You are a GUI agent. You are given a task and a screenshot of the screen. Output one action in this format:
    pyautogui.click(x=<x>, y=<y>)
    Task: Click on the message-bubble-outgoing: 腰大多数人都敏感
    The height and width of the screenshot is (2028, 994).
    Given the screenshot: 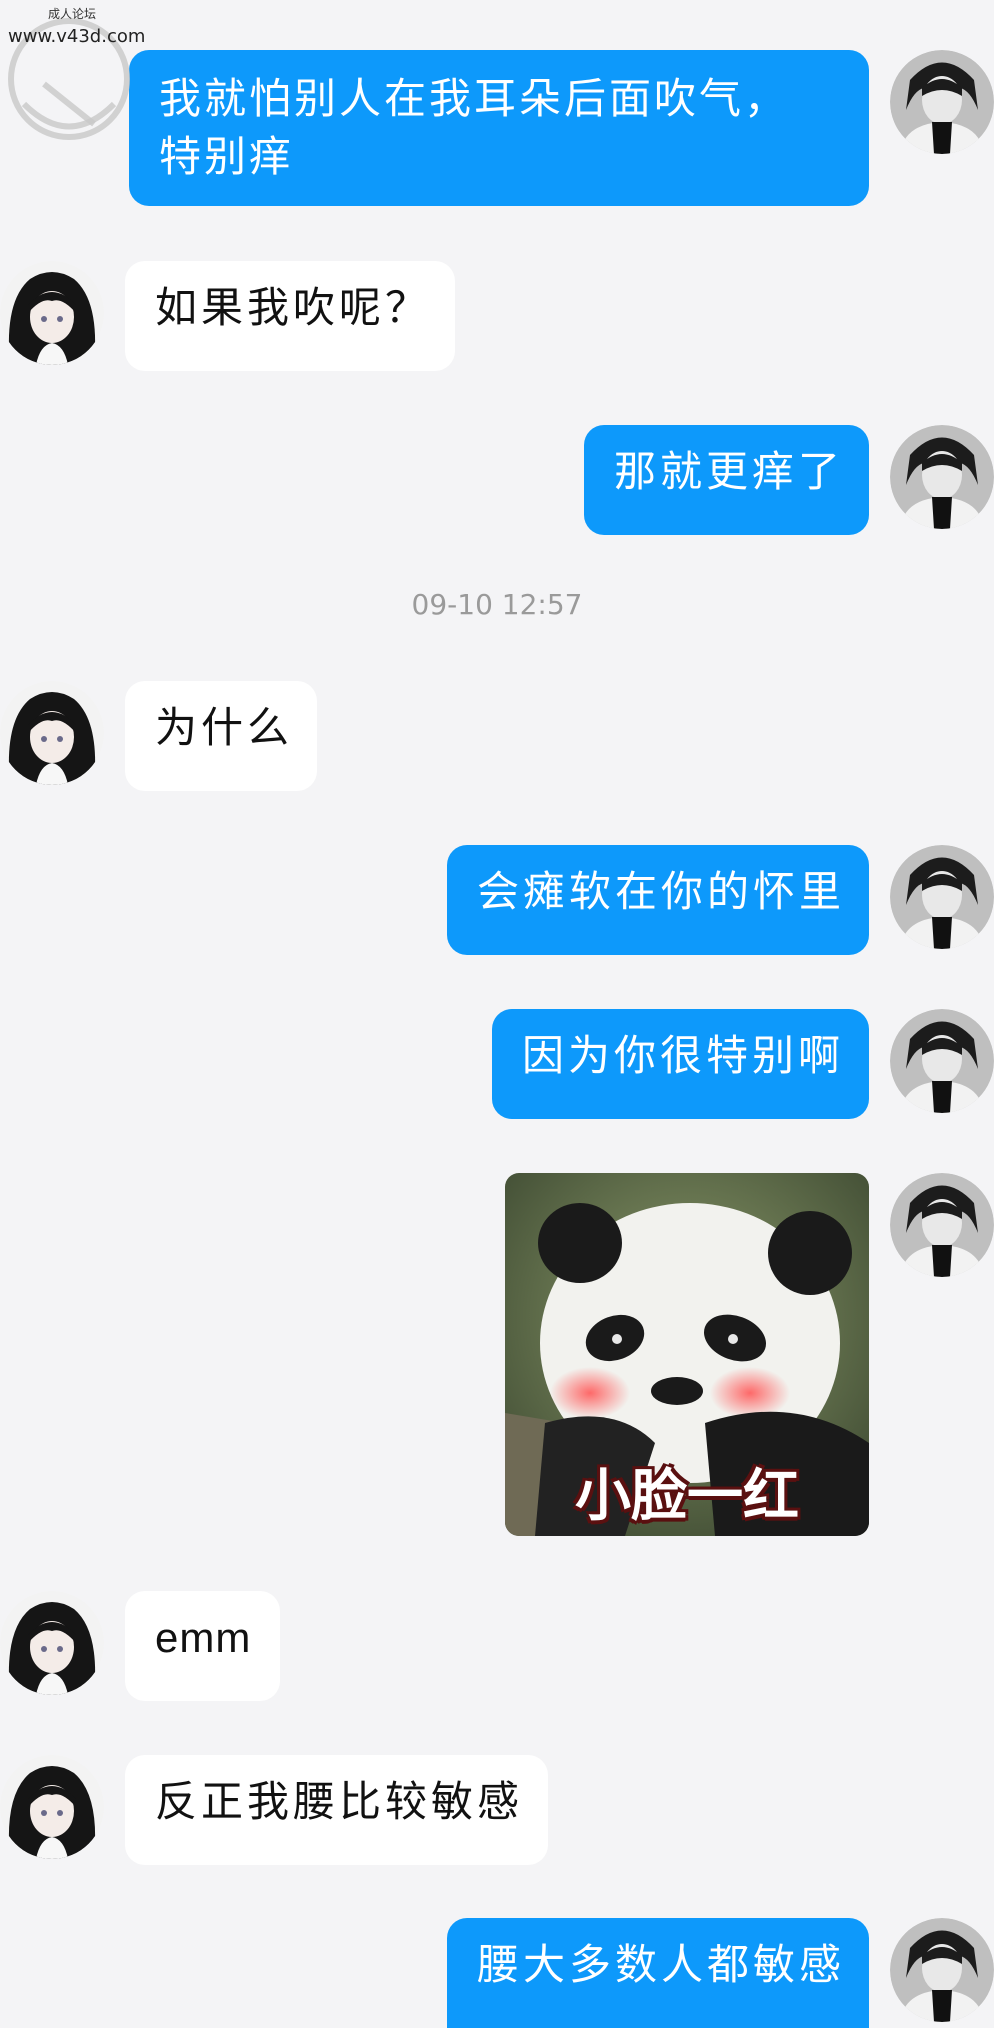 What is the action you would take?
    pyautogui.click(x=658, y=1973)
    